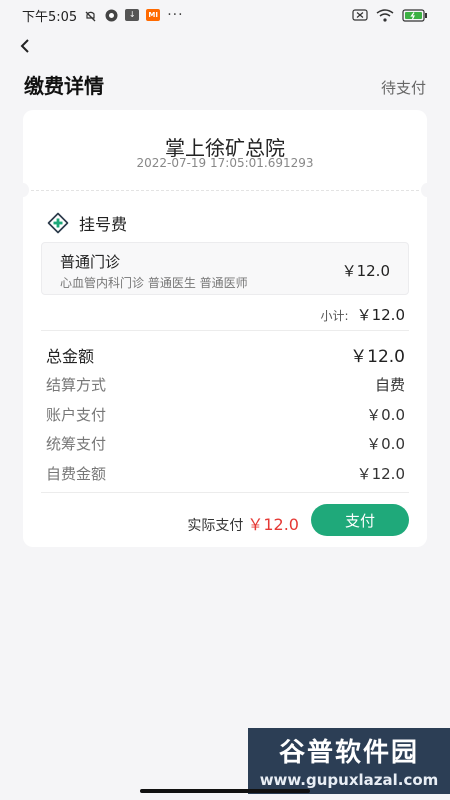  What do you see at coordinates (225, 443) in the screenshot?
I see `summary-row-pooled: 统筹支付 ￥0.0` at bounding box center [225, 443].